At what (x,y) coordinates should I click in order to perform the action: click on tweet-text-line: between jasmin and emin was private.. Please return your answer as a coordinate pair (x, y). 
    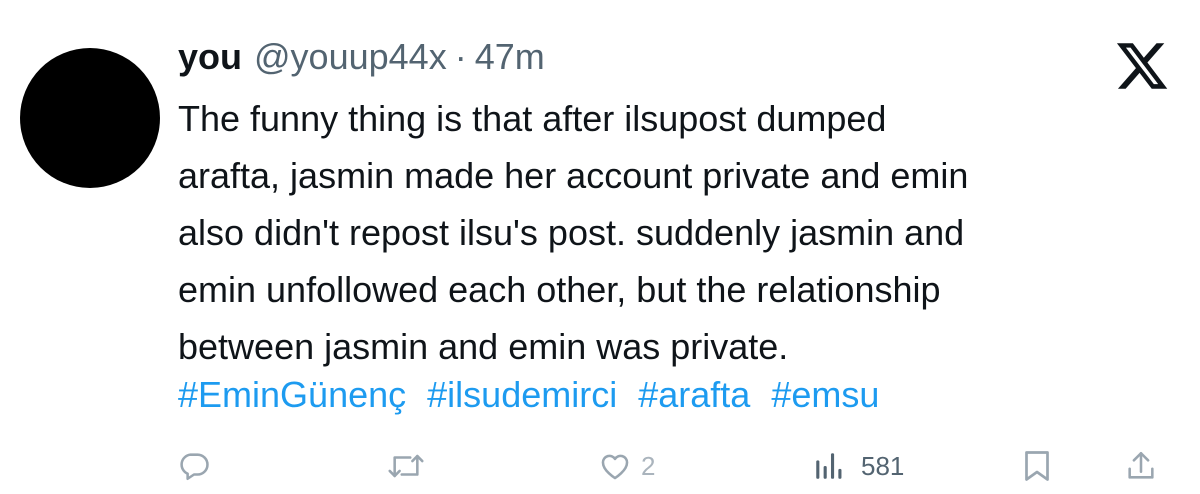
    Looking at the image, I should click on (483, 346).